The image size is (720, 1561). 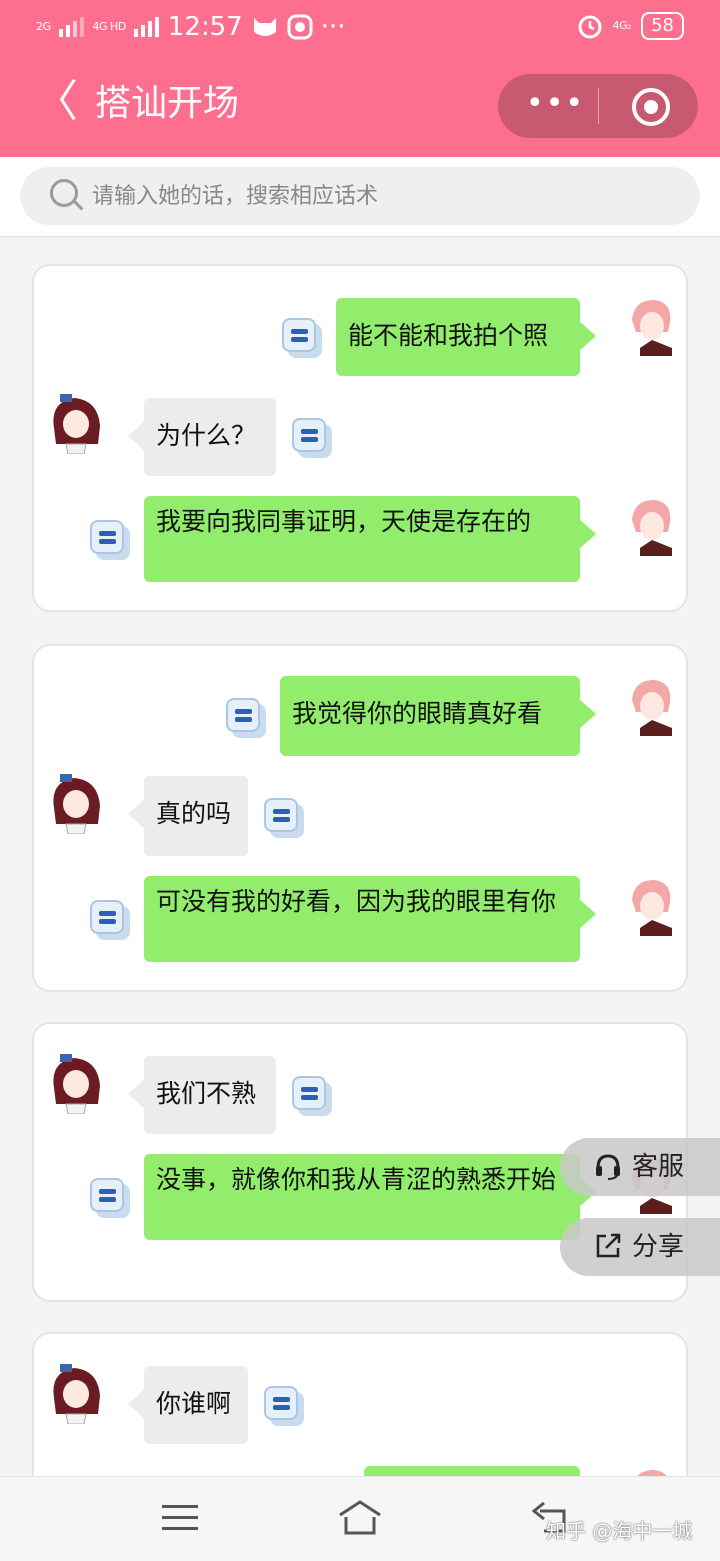 I want to click on battery-indicator: 58, so click(x=662, y=26).